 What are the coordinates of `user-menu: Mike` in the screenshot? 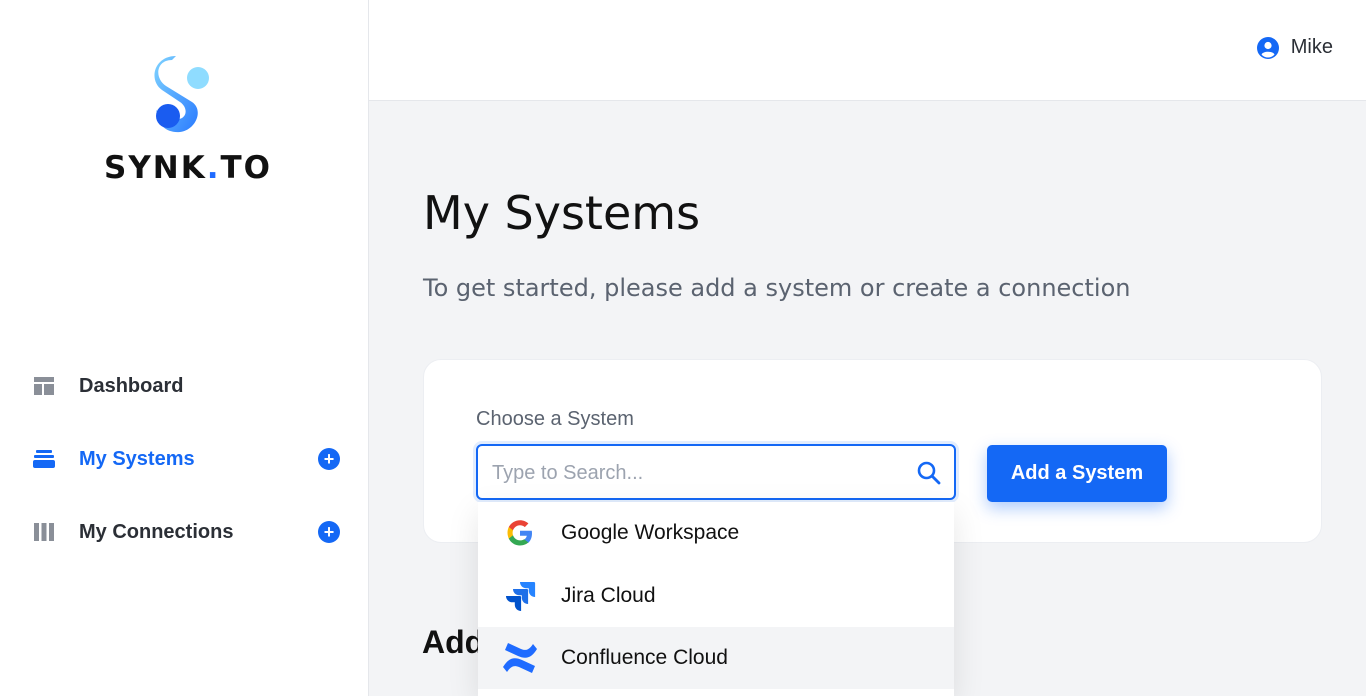 It's located at (1294, 47).